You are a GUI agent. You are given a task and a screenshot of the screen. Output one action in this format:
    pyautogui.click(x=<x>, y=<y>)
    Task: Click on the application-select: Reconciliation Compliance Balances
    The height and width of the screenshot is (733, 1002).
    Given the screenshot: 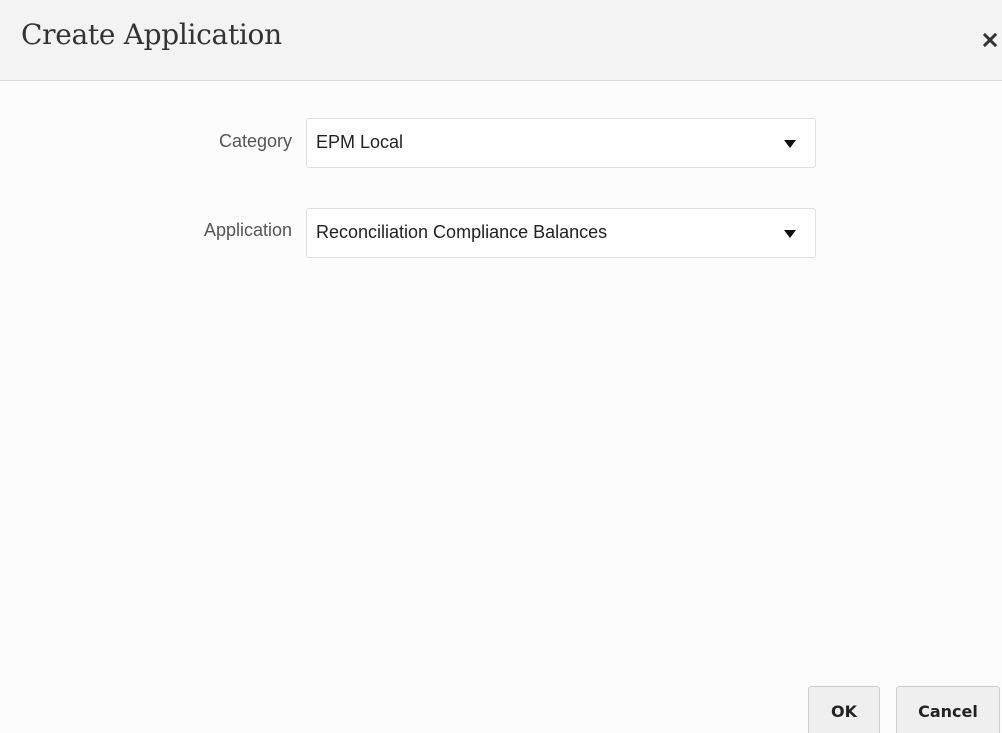 What is the action you would take?
    pyautogui.click(x=561, y=233)
    